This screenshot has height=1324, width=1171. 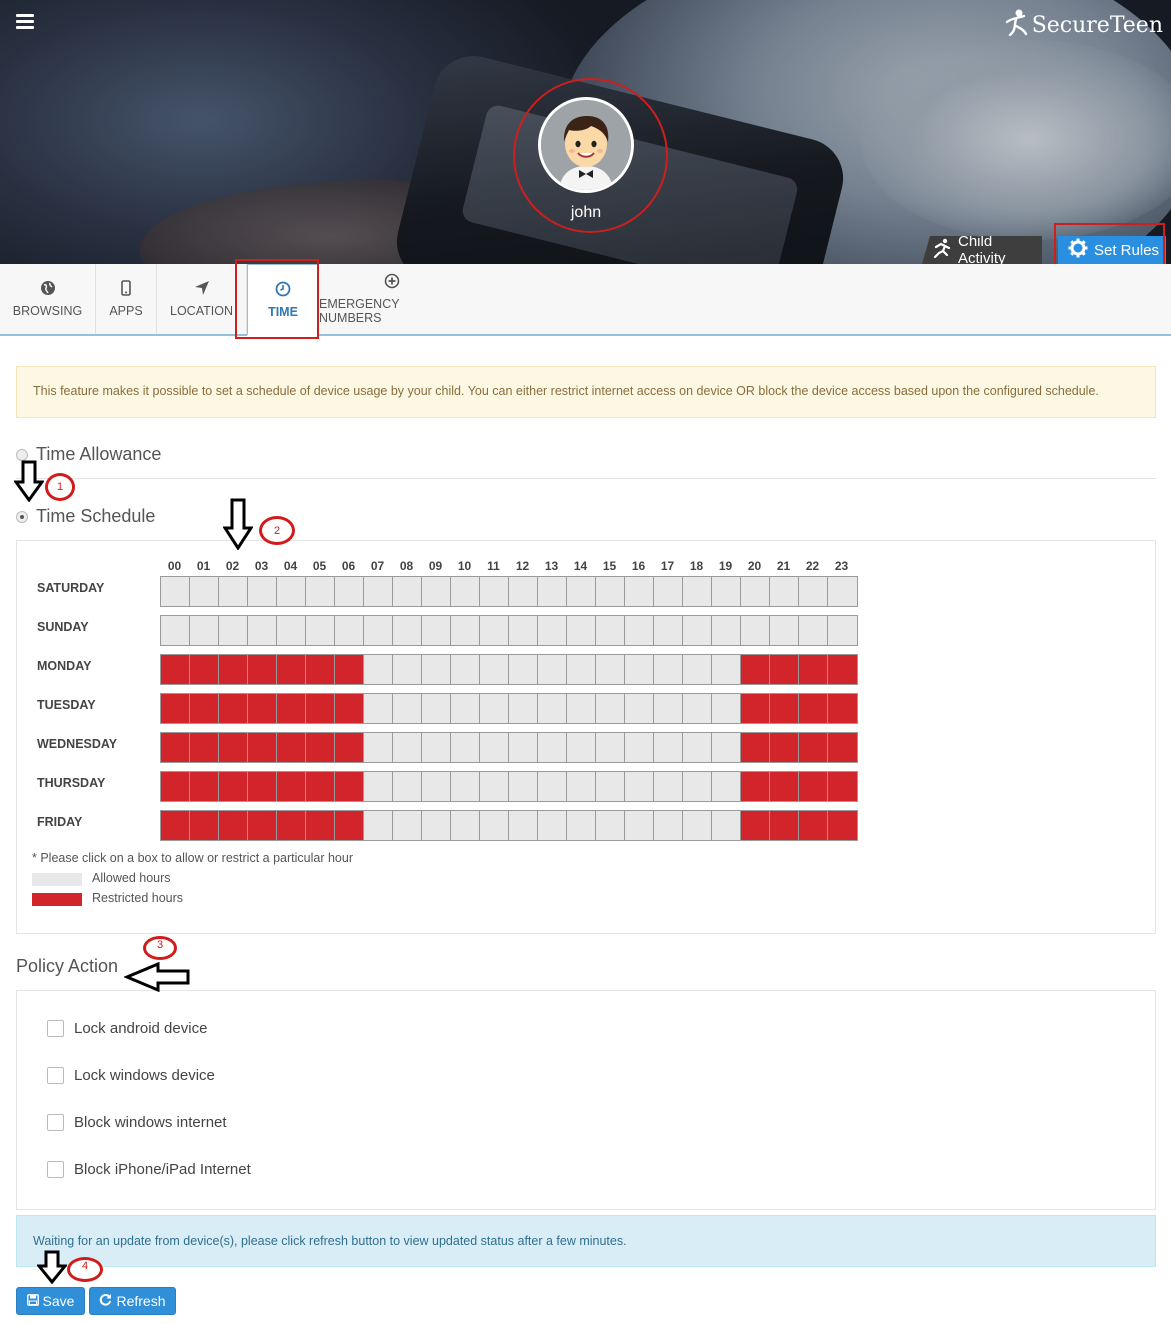 I want to click on refresh-button: Refresh, so click(x=132, y=1301).